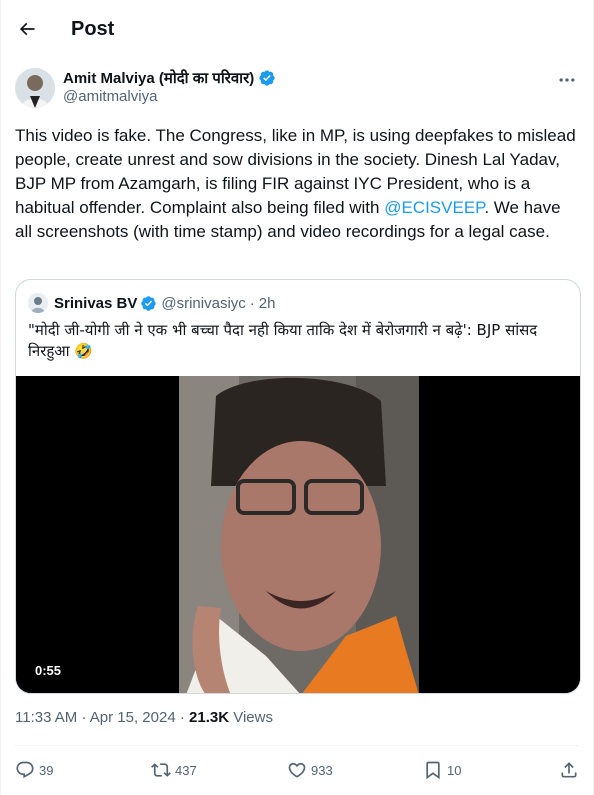 This screenshot has height=795, width=594. I want to click on quote-time: 2h, so click(267, 303).